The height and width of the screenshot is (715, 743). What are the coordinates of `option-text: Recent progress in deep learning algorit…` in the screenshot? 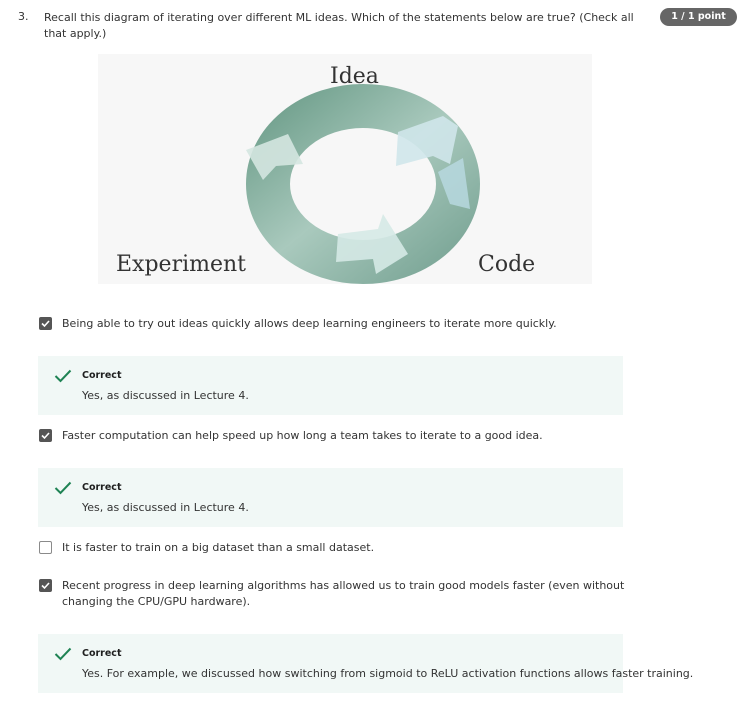 It's located at (343, 593).